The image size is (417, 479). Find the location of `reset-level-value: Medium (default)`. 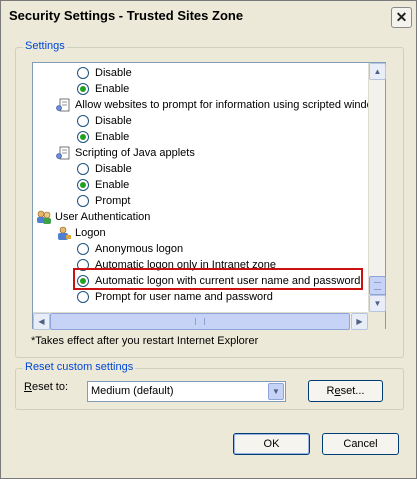

reset-level-value: Medium (default) is located at coordinates (132, 391).